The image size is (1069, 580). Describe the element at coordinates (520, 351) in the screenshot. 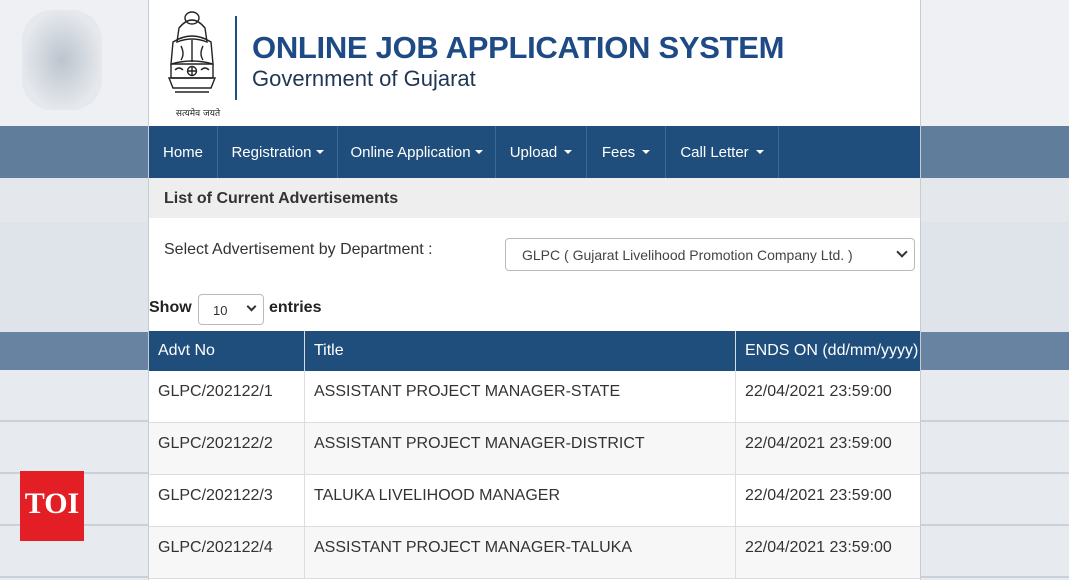

I see `column-header-title: Title` at that location.